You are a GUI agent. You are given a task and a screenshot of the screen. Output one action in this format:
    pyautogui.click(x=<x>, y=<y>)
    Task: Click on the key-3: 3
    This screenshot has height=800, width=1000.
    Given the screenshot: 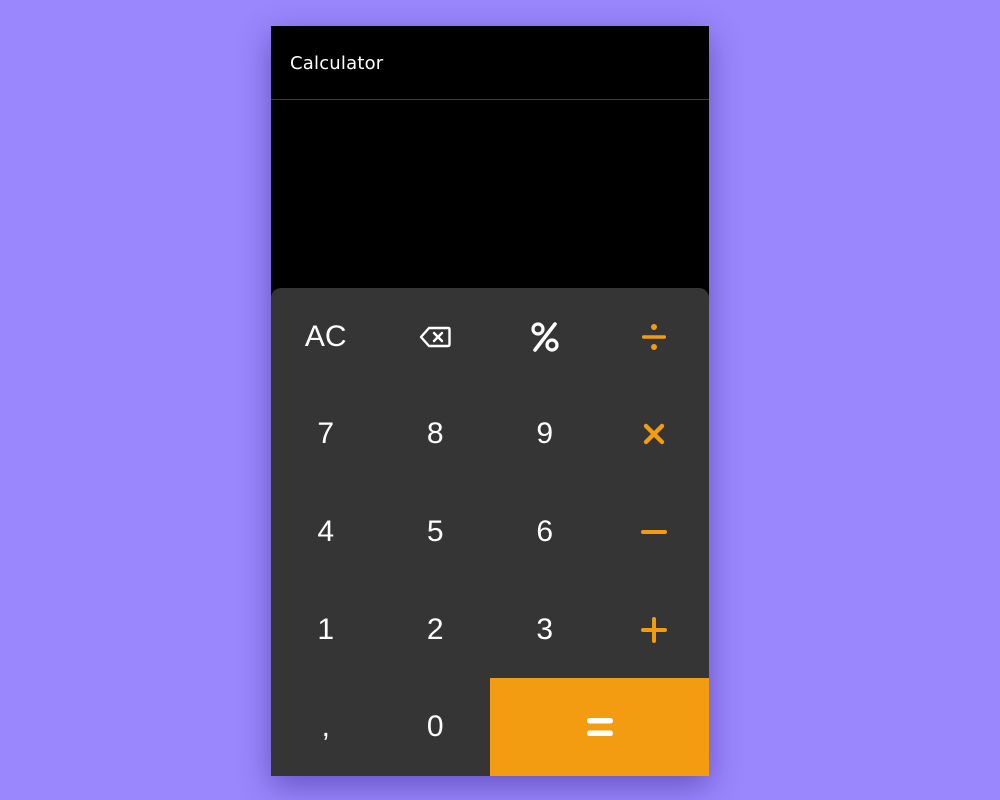 What is the action you would take?
    pyautogui.click(x=545, y=630)
    